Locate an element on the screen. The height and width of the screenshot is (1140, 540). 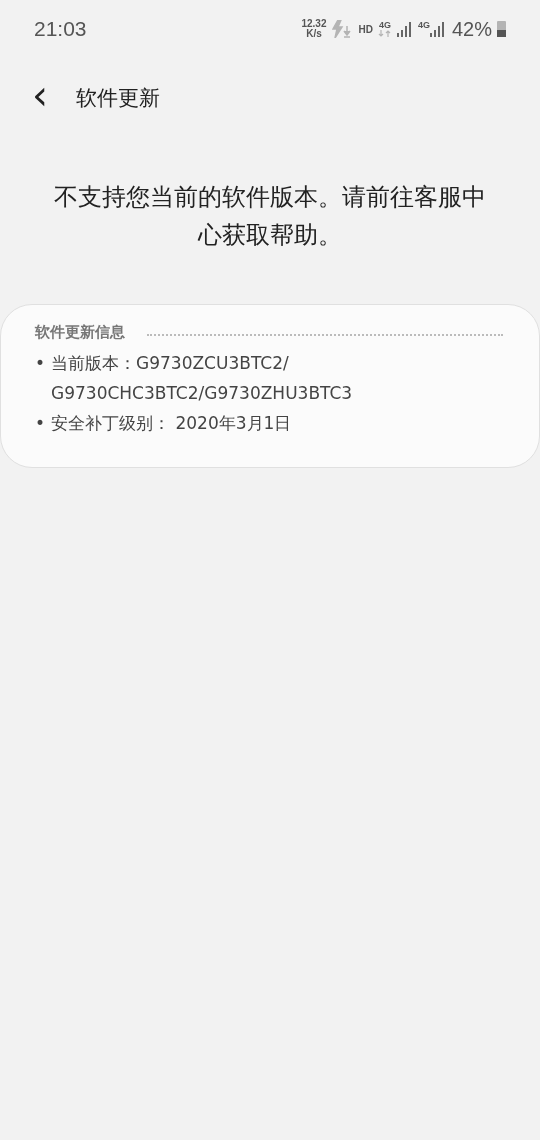
battery-icon is located at coordinates (501, 29).